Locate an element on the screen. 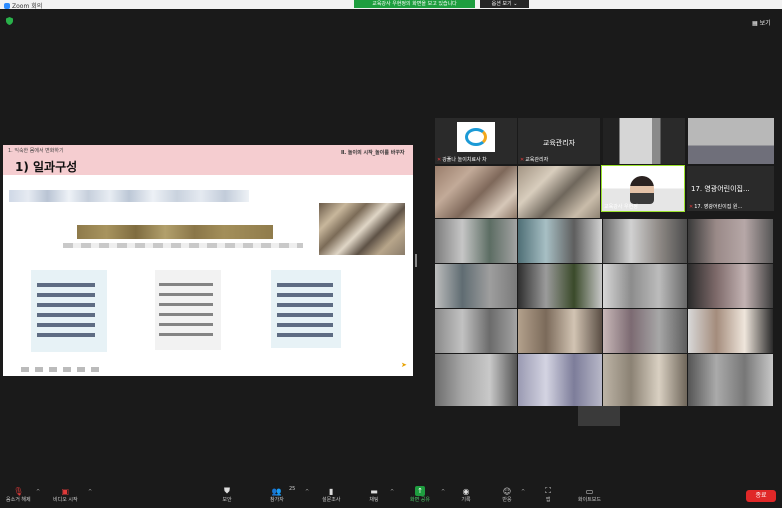 The width and height of the screenshot is (782, 508). pixelated-image is located at coordinates (362, 229).